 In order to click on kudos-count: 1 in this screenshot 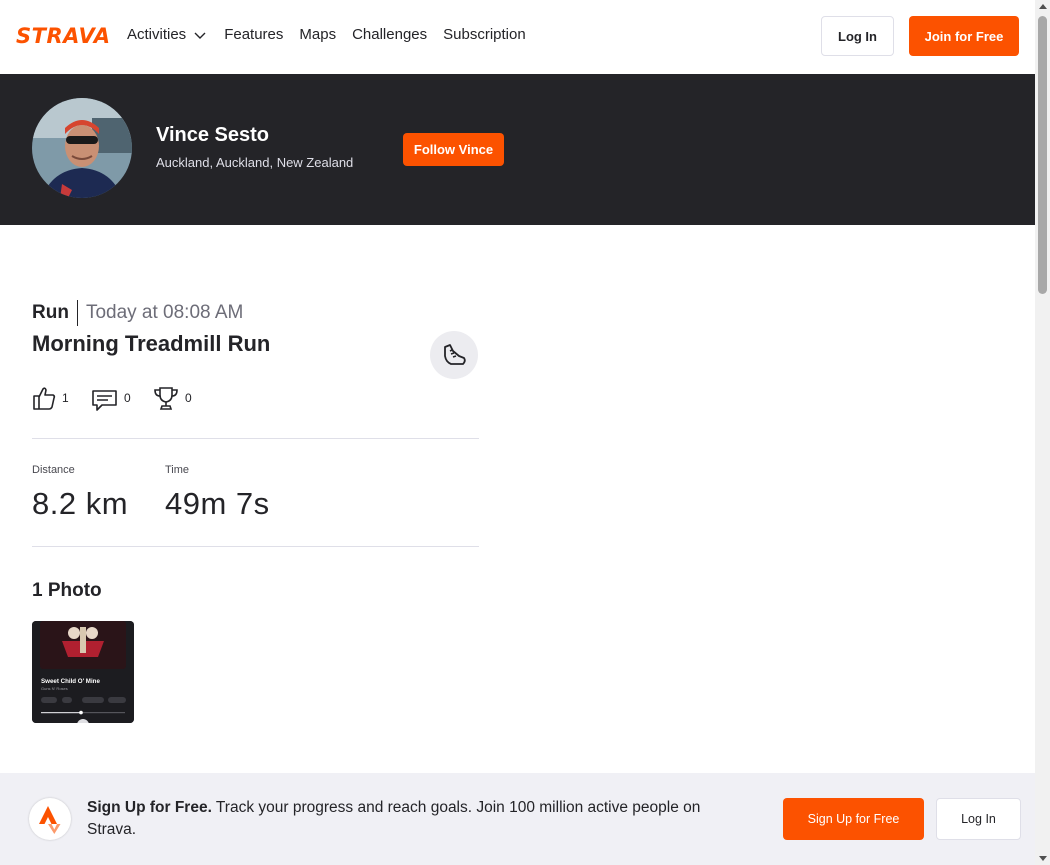, I will do `click(65, 398)`.